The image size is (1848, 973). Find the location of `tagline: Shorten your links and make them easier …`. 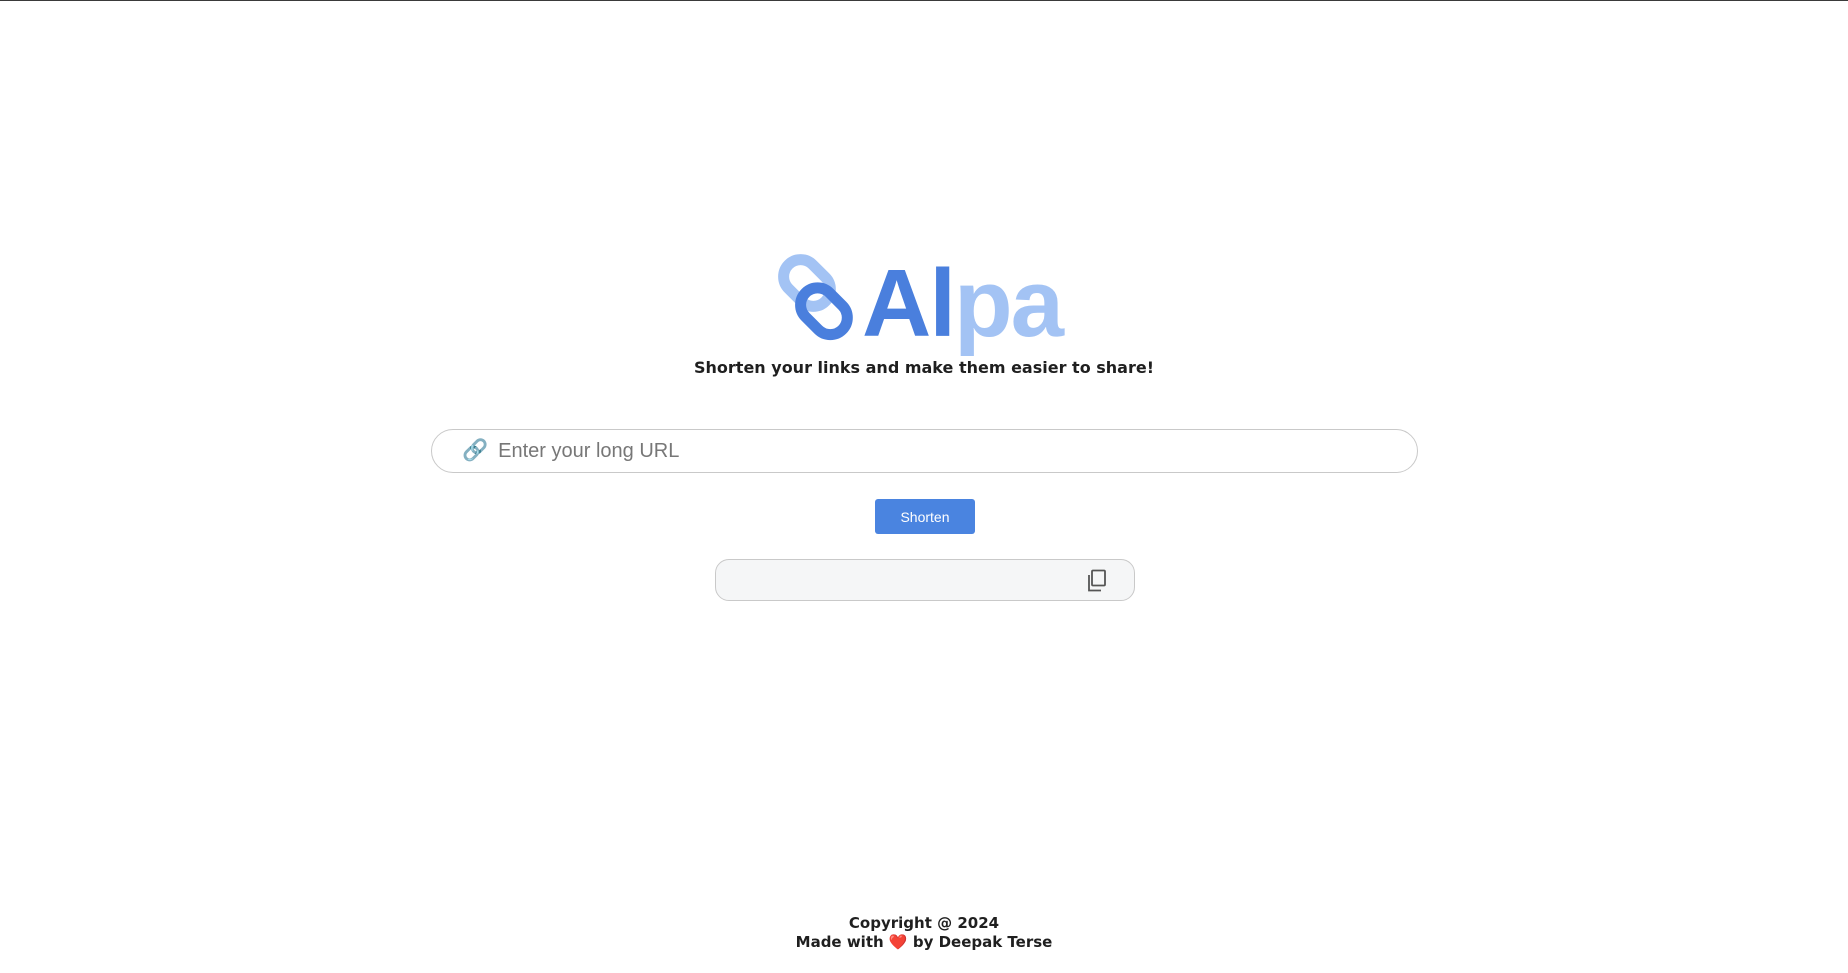

tagline: Shorten your links and make them easier … is located at coordinates (924, 367).